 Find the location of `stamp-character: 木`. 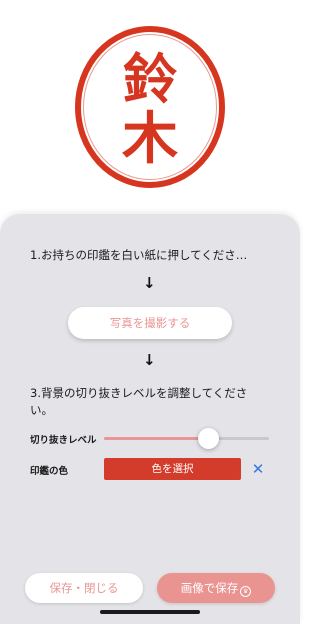

stamp-character: 木 is located at coordinates (150, 139).